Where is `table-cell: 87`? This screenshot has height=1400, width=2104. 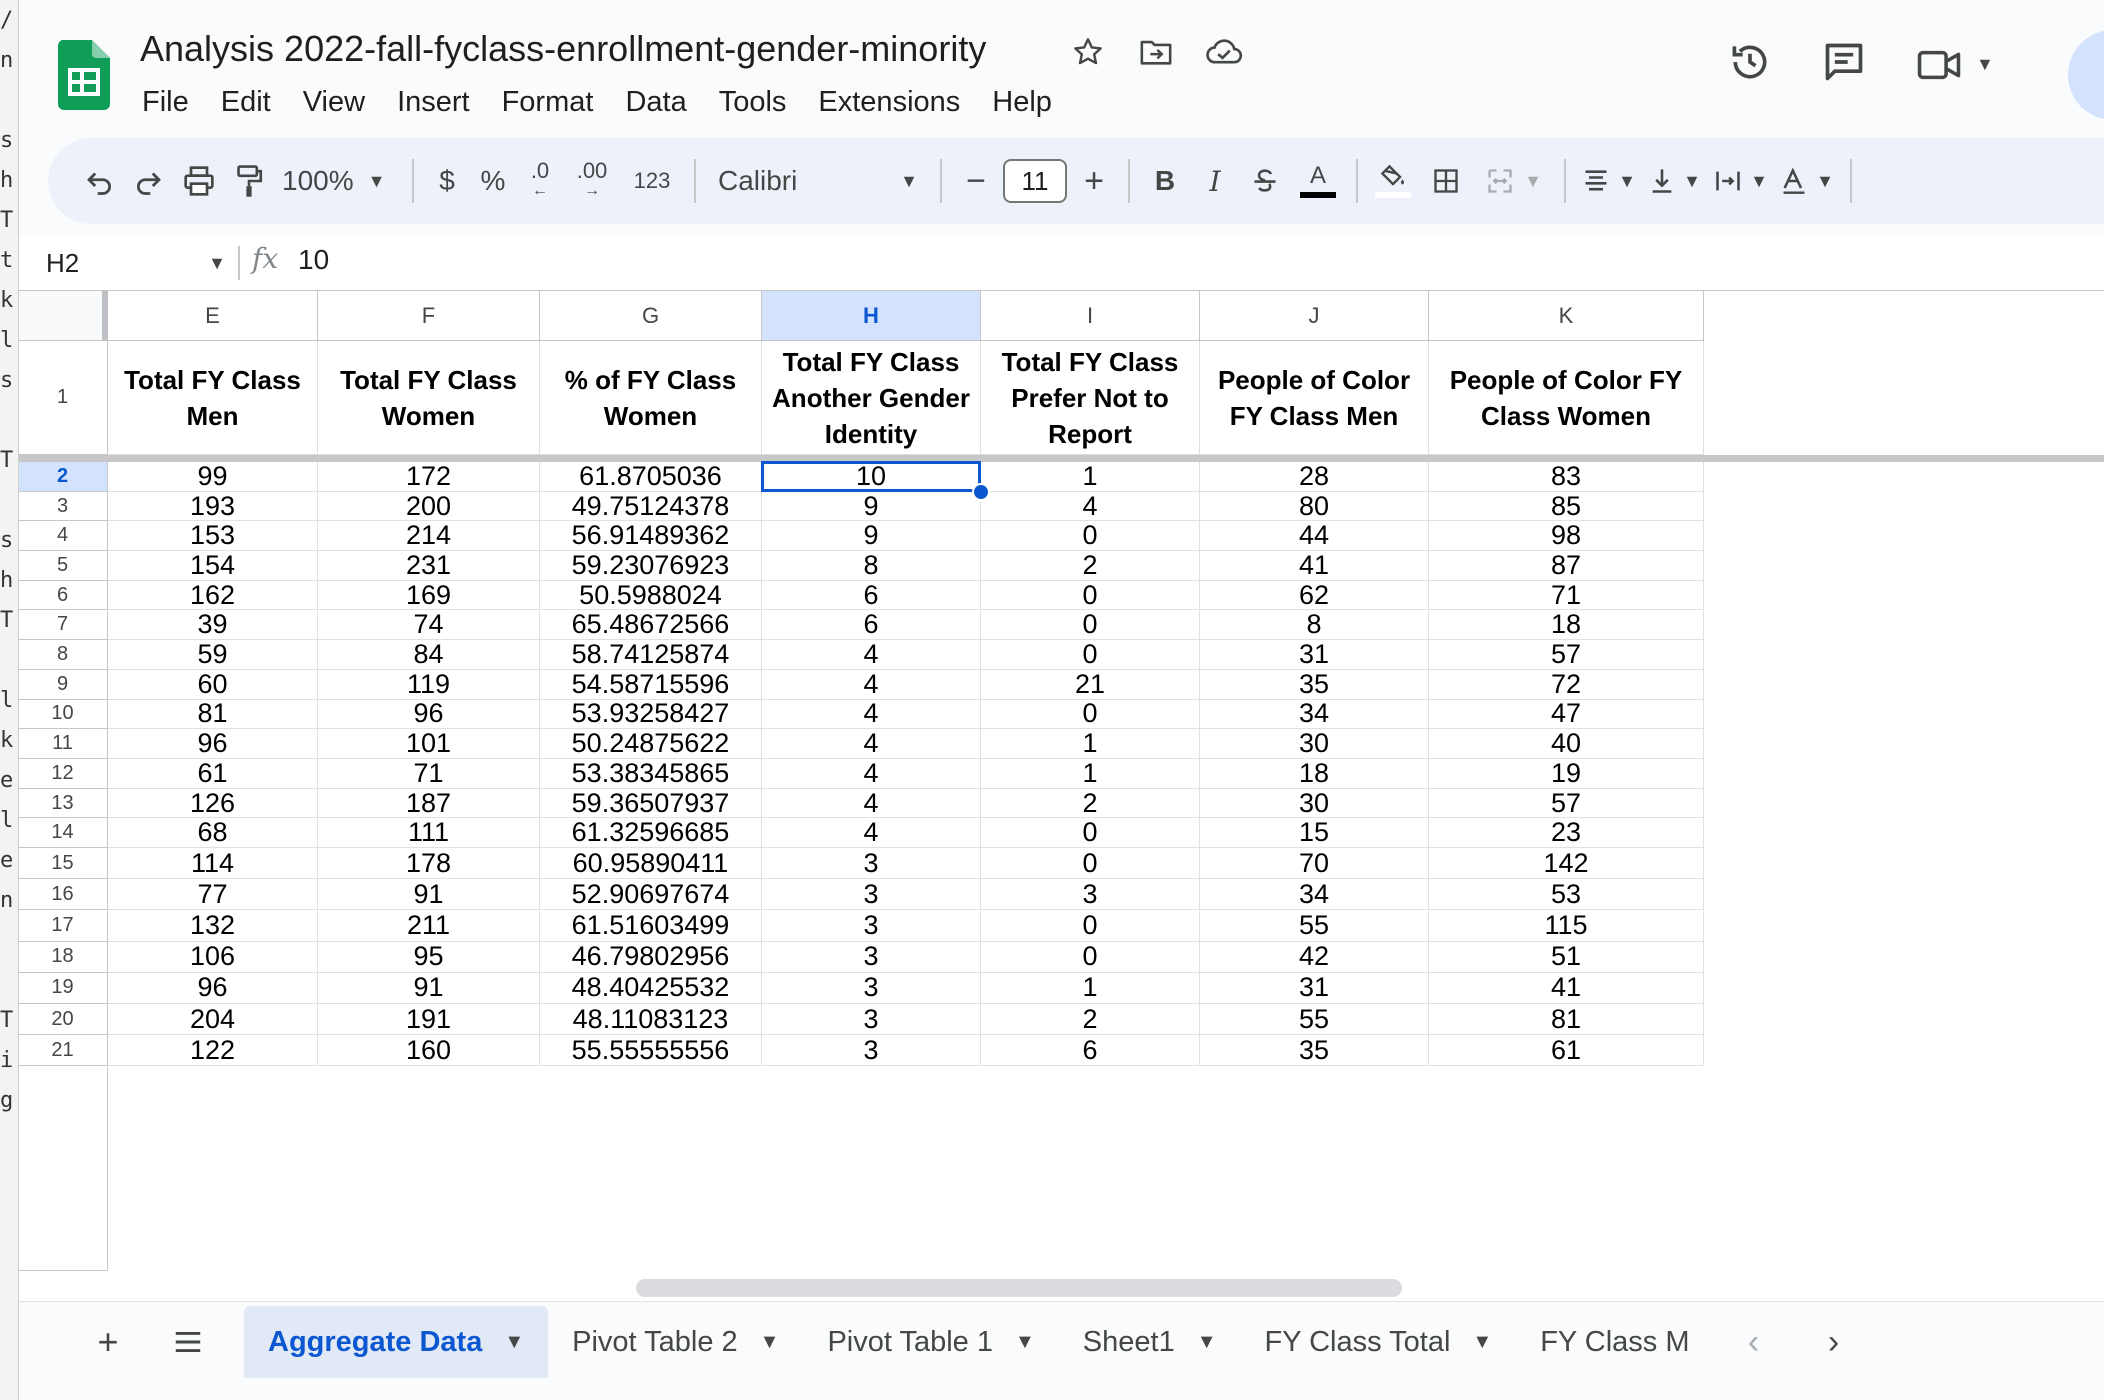 table-cell: 87 is located at coordinates (1566, 566).